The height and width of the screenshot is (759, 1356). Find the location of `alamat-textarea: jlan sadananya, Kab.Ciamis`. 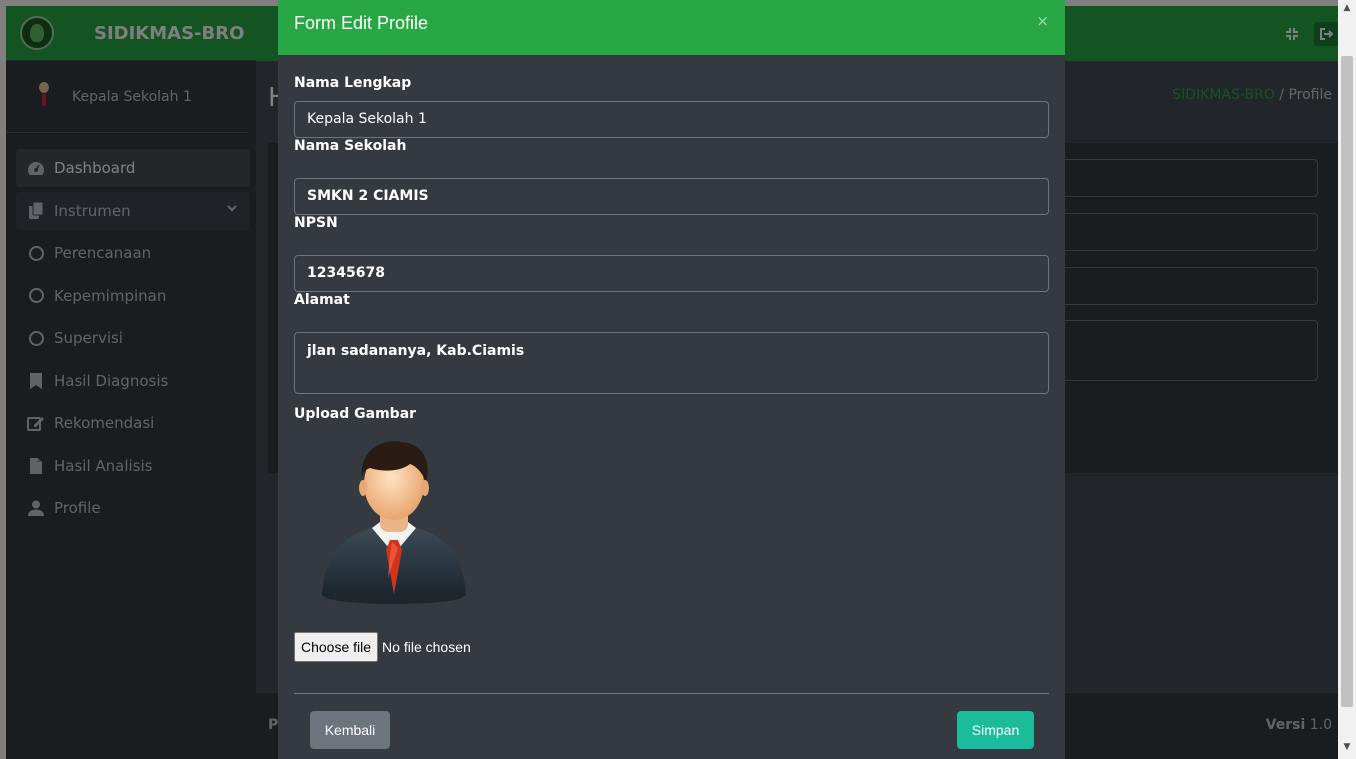

alamat-textarea: jlan sadananya, Kab.Ciamis is located at coordinates (671, 363).